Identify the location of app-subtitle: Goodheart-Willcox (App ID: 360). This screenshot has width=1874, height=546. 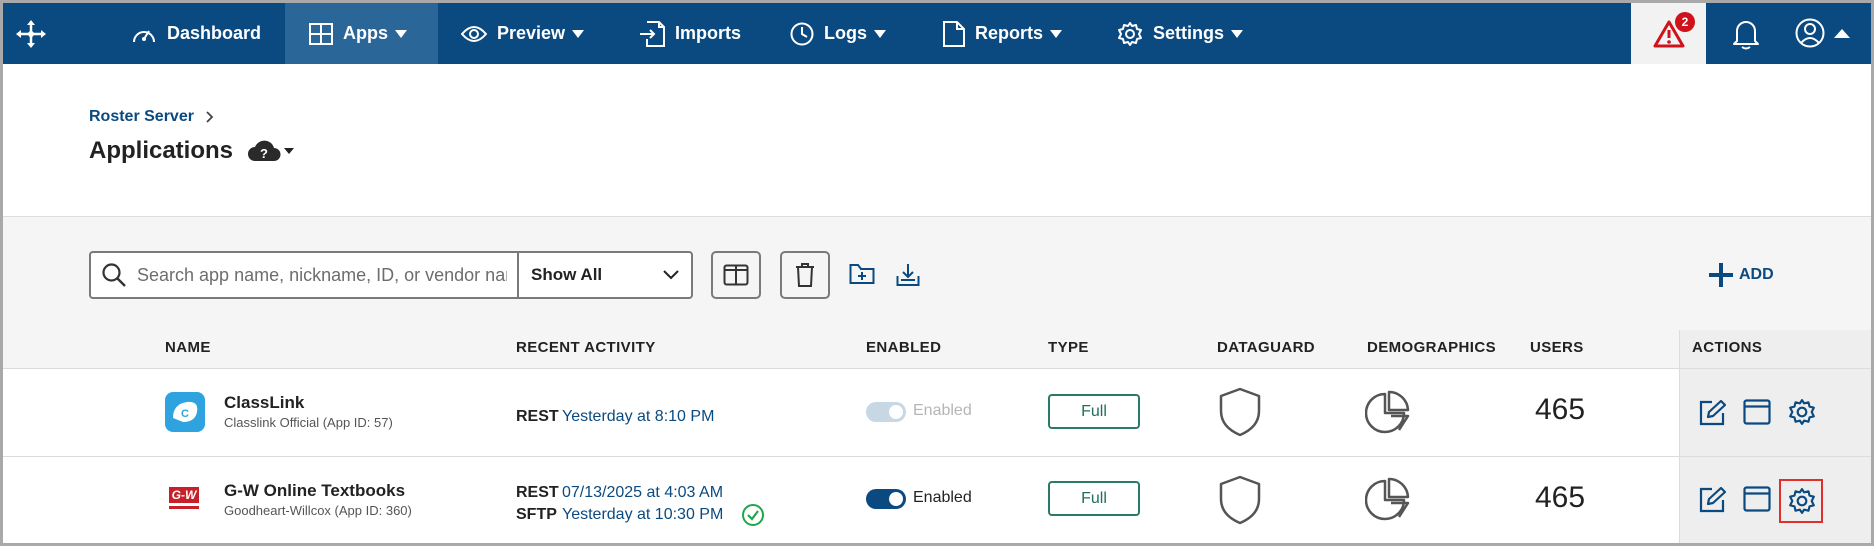
(318, 510).